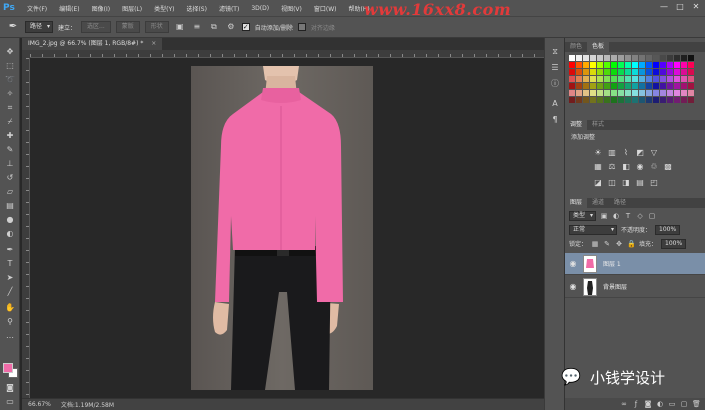 This screenshot has height=410, width=705. I want to click on hand-tool-icon: ✋, so click(10, 308).